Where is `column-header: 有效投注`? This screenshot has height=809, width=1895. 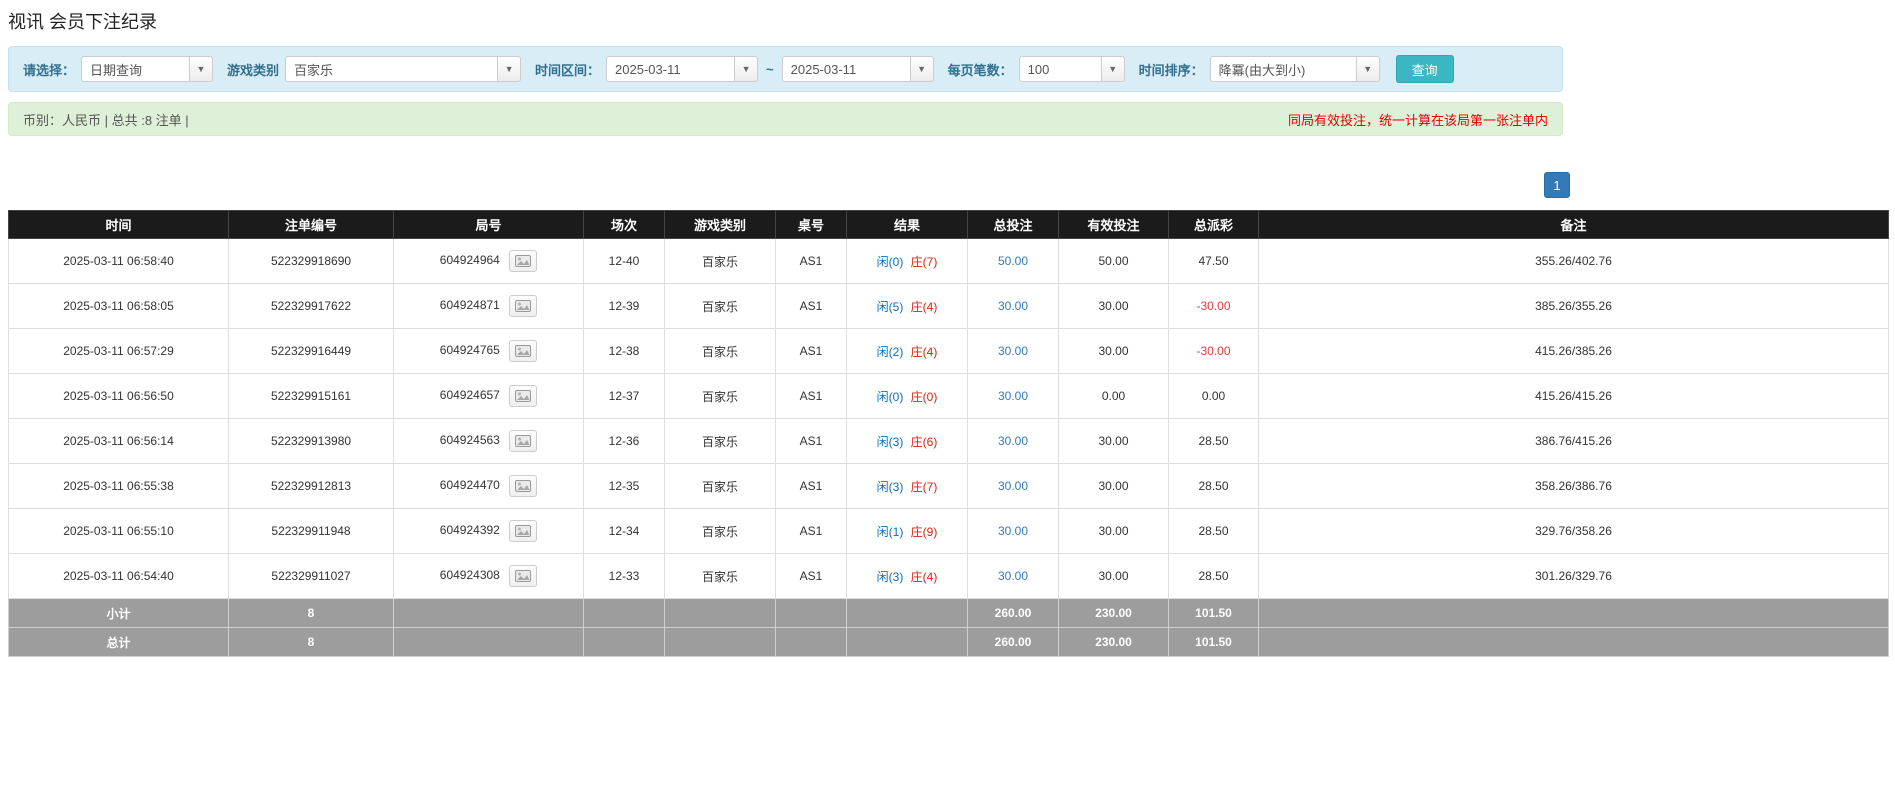
column-header: 有效投注 is located at coordinates (1113, 224).